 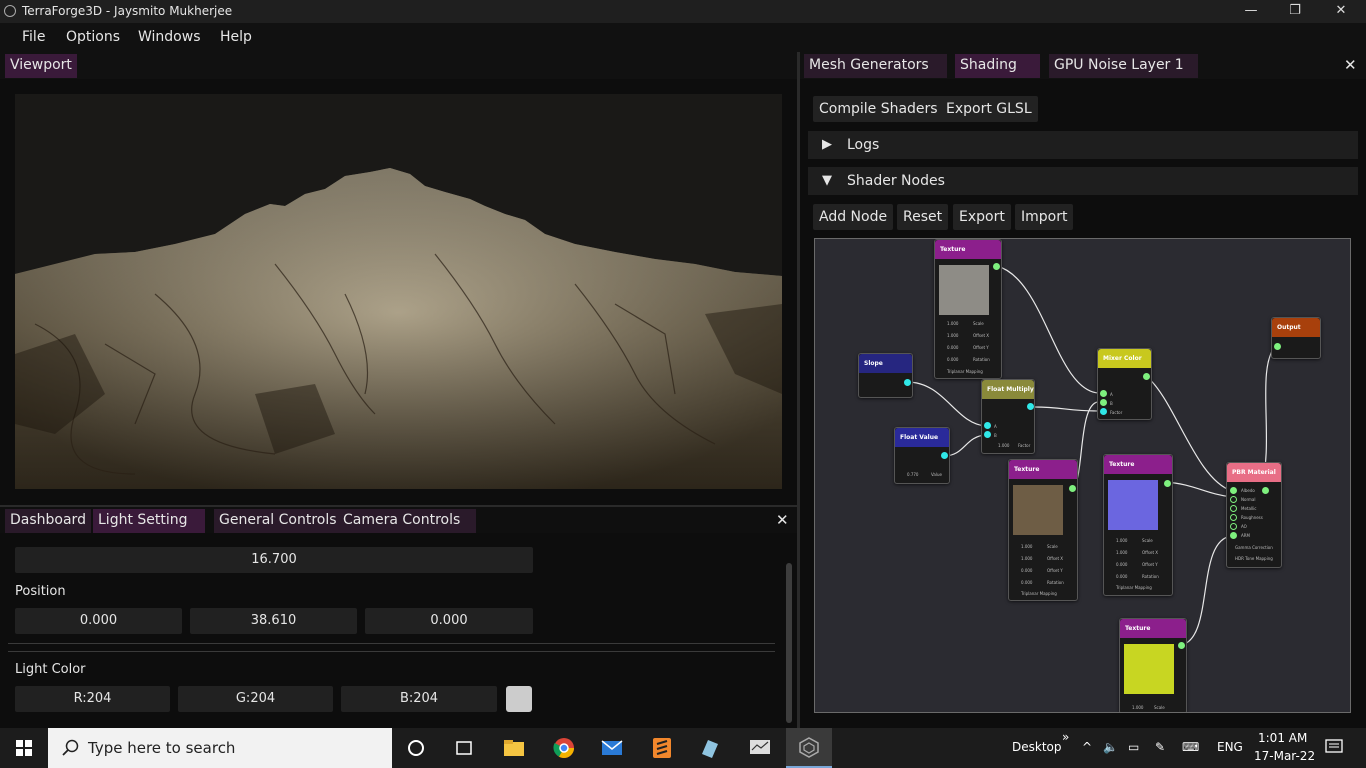 What do you see at coordinates (1044, 217) in the screenshot?
I see `import-button: Import` at bounding box center [1044, 217].